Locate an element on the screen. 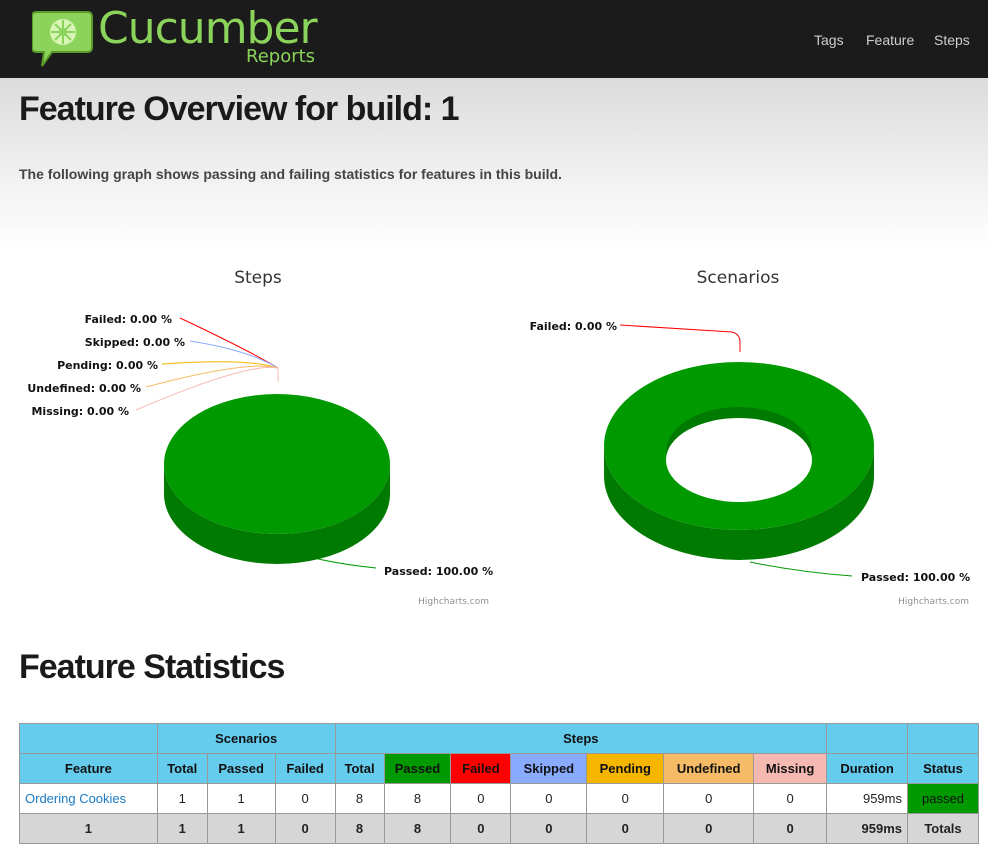  totals-steps-skipped: 0 is located at coordinates (549, 828).